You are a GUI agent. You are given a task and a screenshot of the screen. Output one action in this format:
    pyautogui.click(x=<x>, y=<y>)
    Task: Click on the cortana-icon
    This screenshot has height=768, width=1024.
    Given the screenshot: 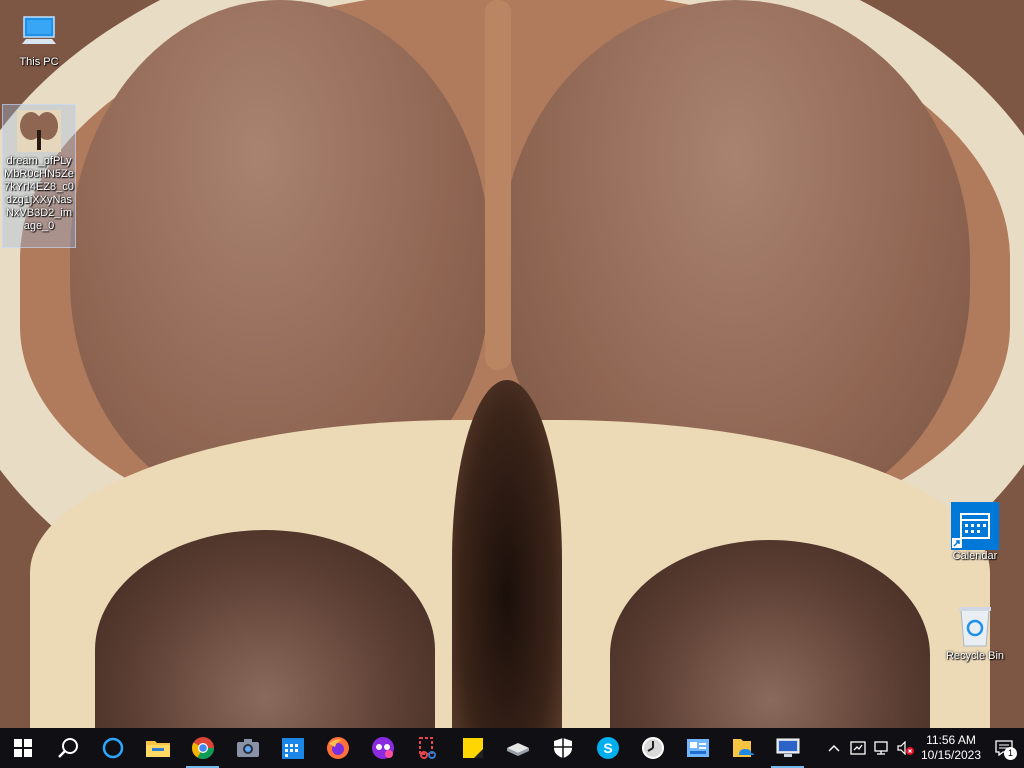 What is the action you would take?
    pyautogui.click(x=112, y=748)
    